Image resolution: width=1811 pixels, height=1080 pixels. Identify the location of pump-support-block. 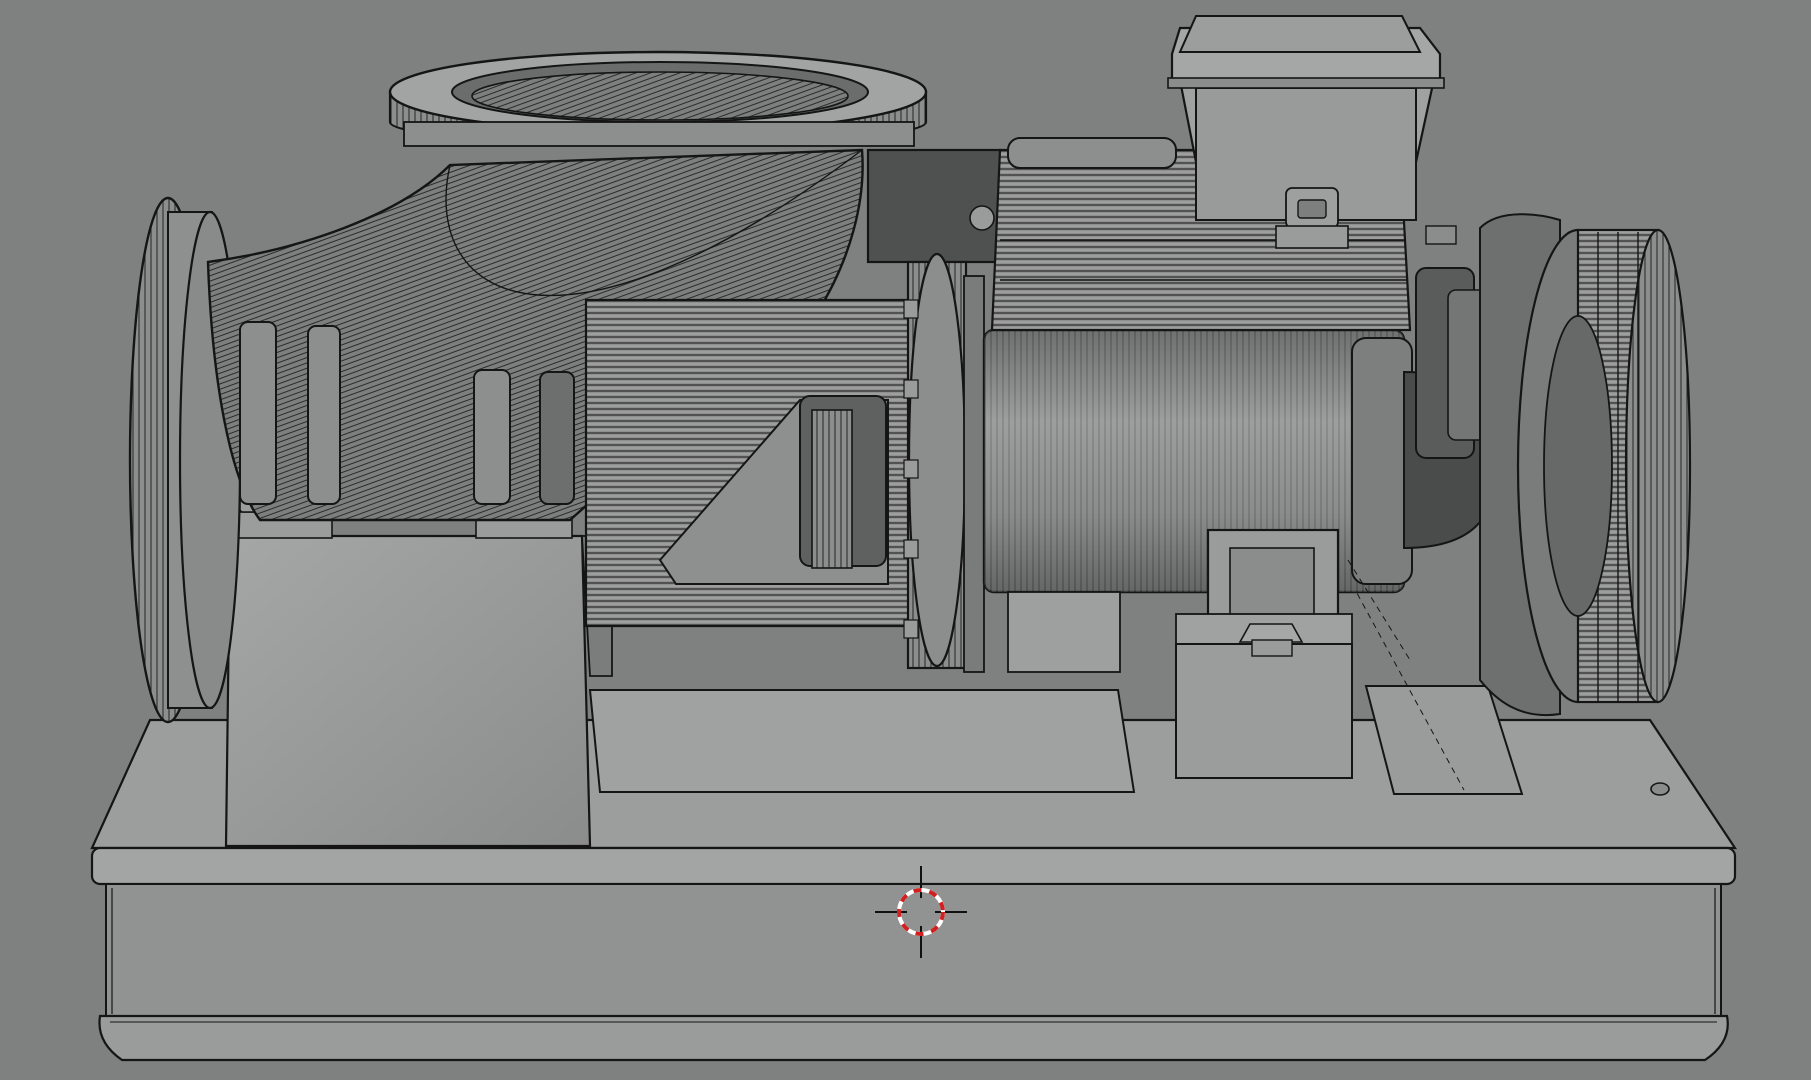
(418, 671).